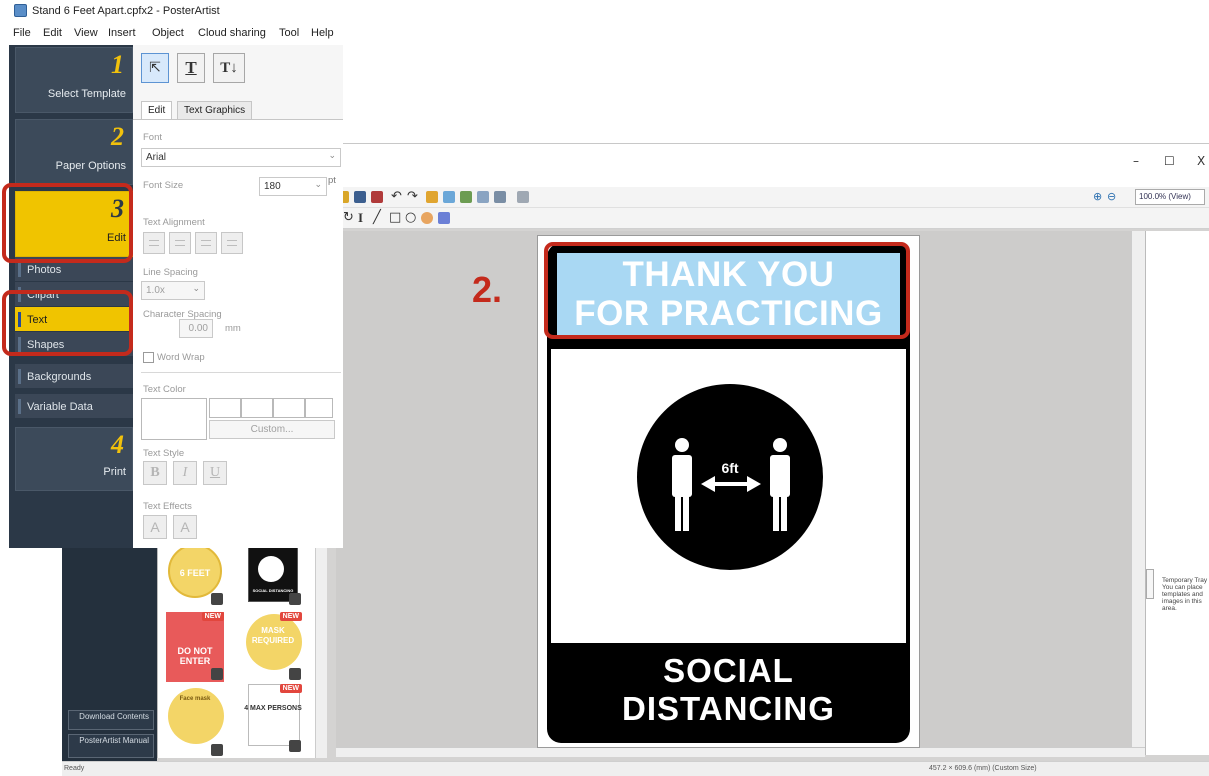 Image resolution: width=1209 pixels, height=776 pixels. Describe the element at coordinates (1201, 161) in the screenshot. I see `close-button: X` at that location.